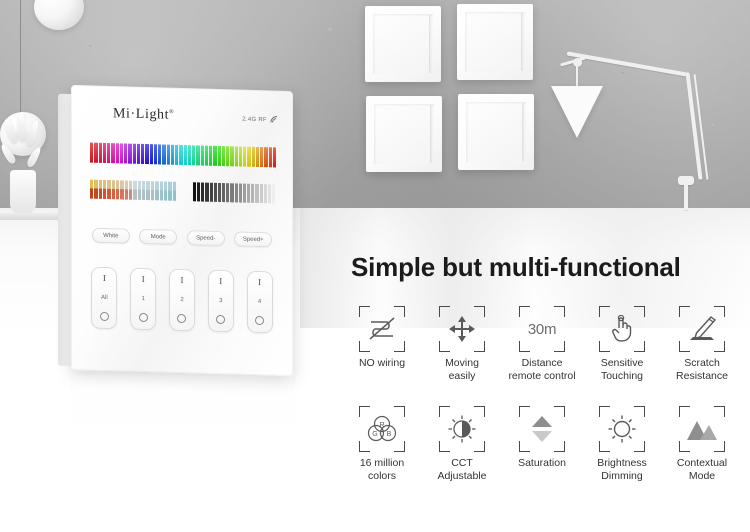  I want to click on function-button-white: White, so click(110, 235).